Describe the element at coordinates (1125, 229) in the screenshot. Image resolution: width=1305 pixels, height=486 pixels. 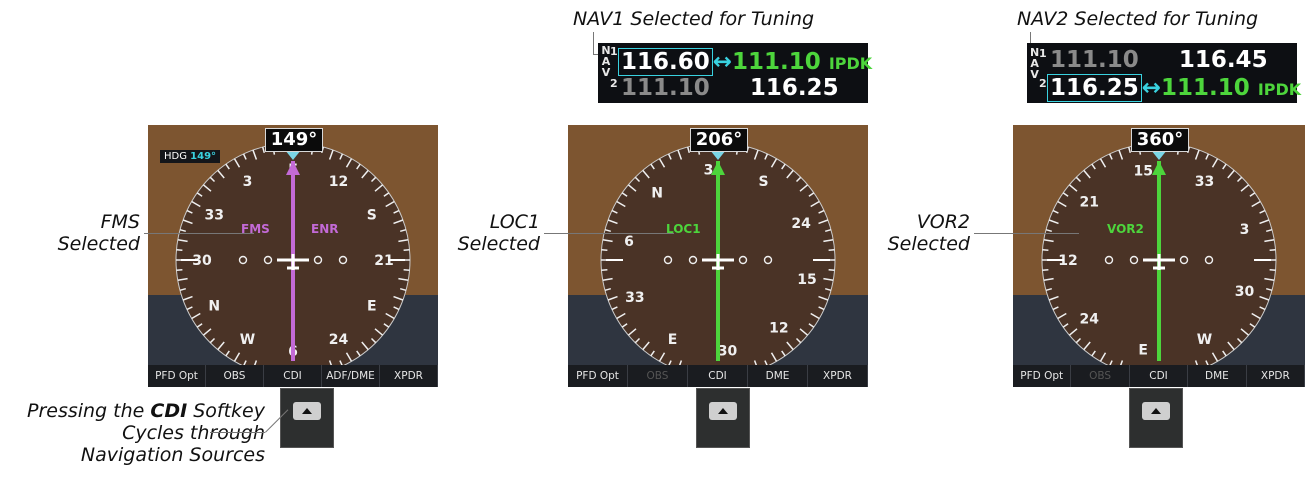
I see `source-label: VOR2` at that location.